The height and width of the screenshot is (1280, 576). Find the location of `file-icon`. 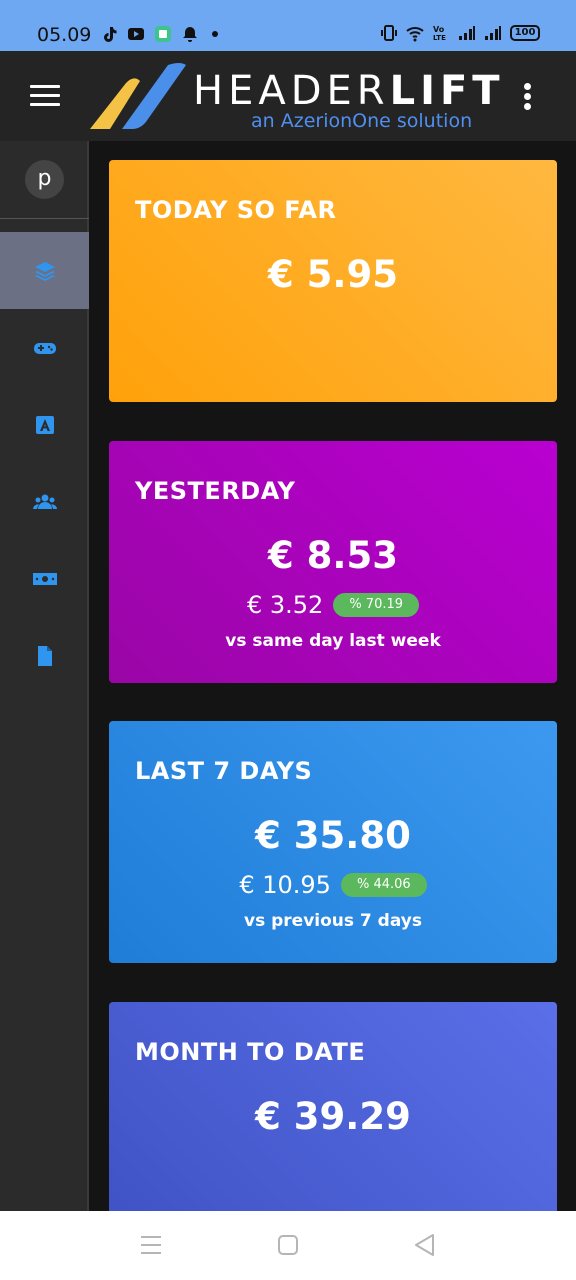

file-icon is located at coordinates (44, 655).